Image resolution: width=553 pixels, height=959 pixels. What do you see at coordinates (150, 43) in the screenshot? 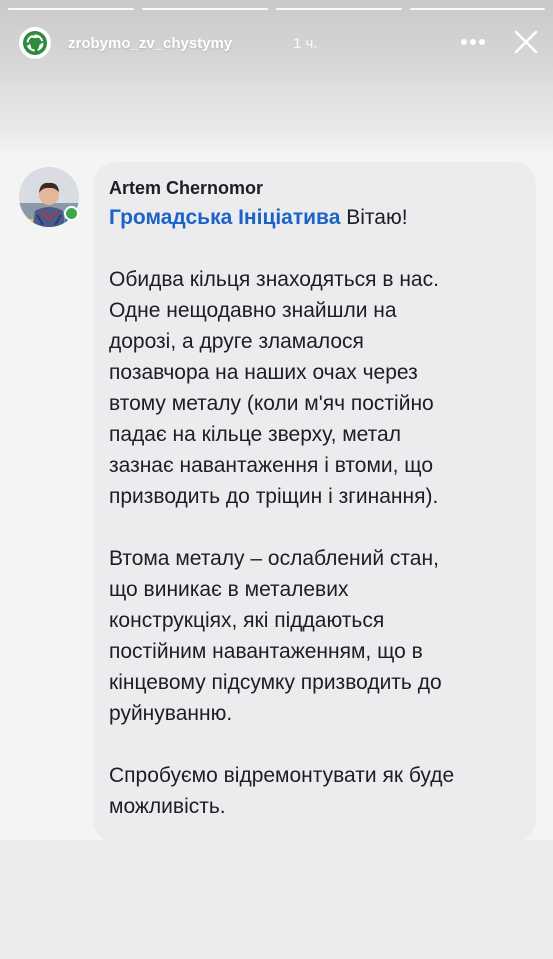
I see `story-username: zrobymo_zv_chystymy` at bounding box center [150, 43].